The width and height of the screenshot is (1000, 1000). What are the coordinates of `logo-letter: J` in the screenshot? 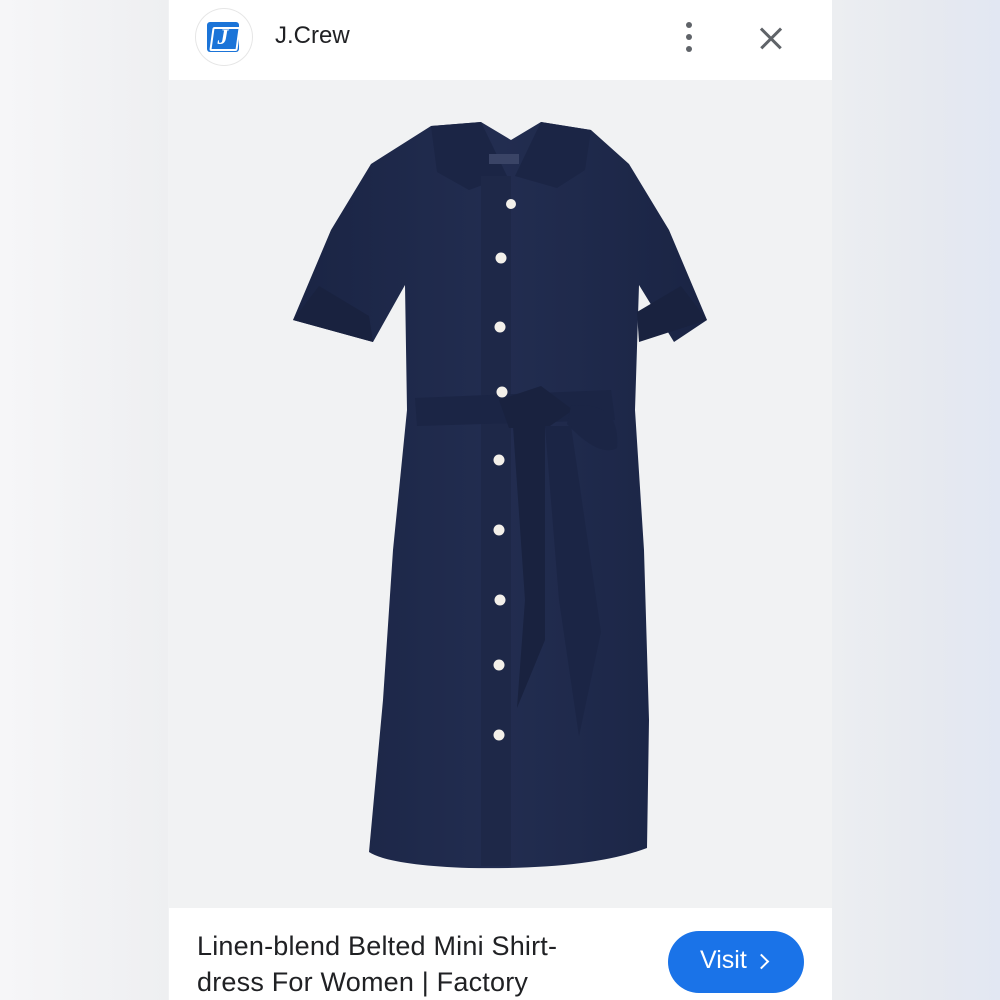 It's located at (223, 37).